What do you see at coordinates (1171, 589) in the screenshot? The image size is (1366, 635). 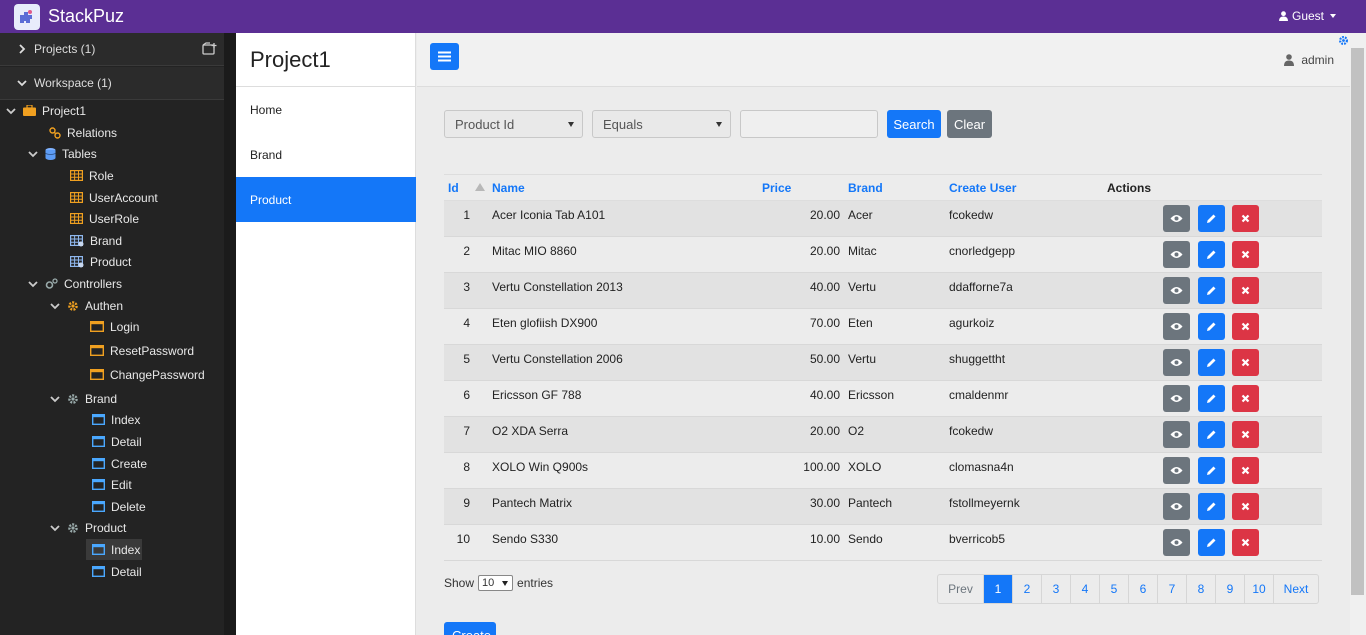 I see `pagination-page: 7` at bounding box center [1171, 589].